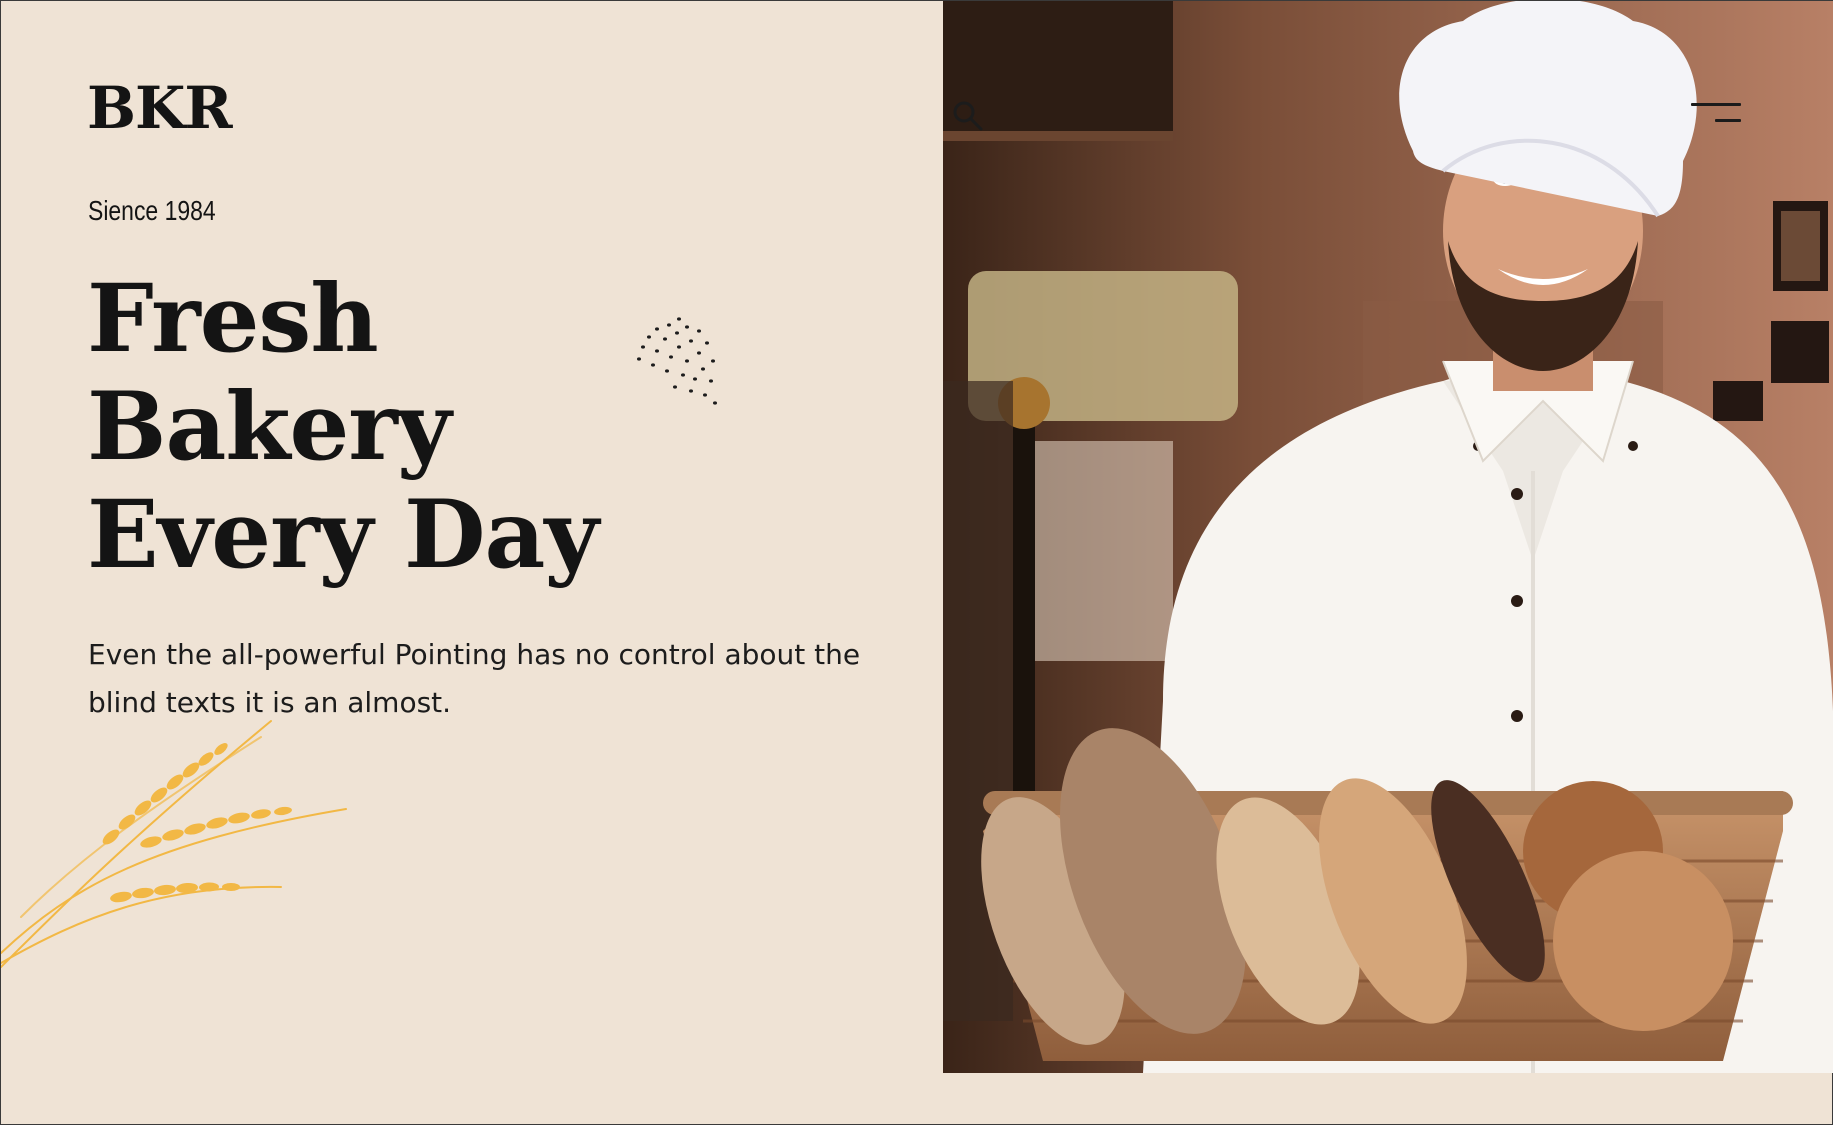 This screenshot has height=1125, width=1833. I want to click on search-button, so click(968, 116).